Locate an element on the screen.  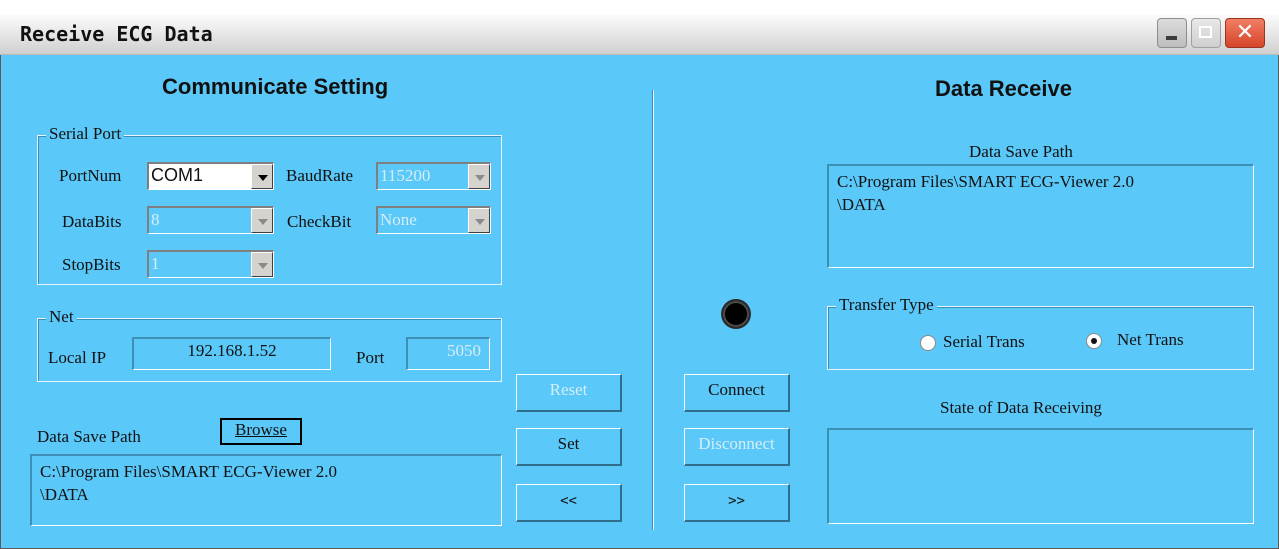
back-button: << is located at coordinates (569, 503).